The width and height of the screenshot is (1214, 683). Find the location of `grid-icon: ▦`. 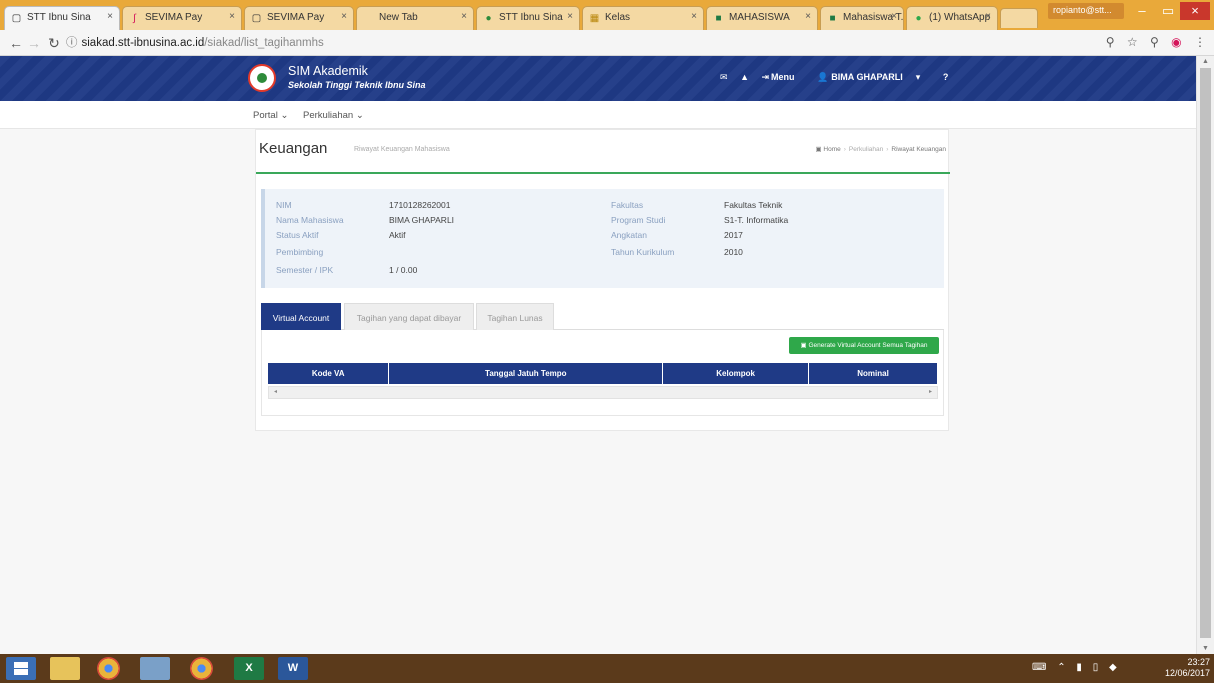

grid-icon: ▦ is located at coordinates (594, 18).